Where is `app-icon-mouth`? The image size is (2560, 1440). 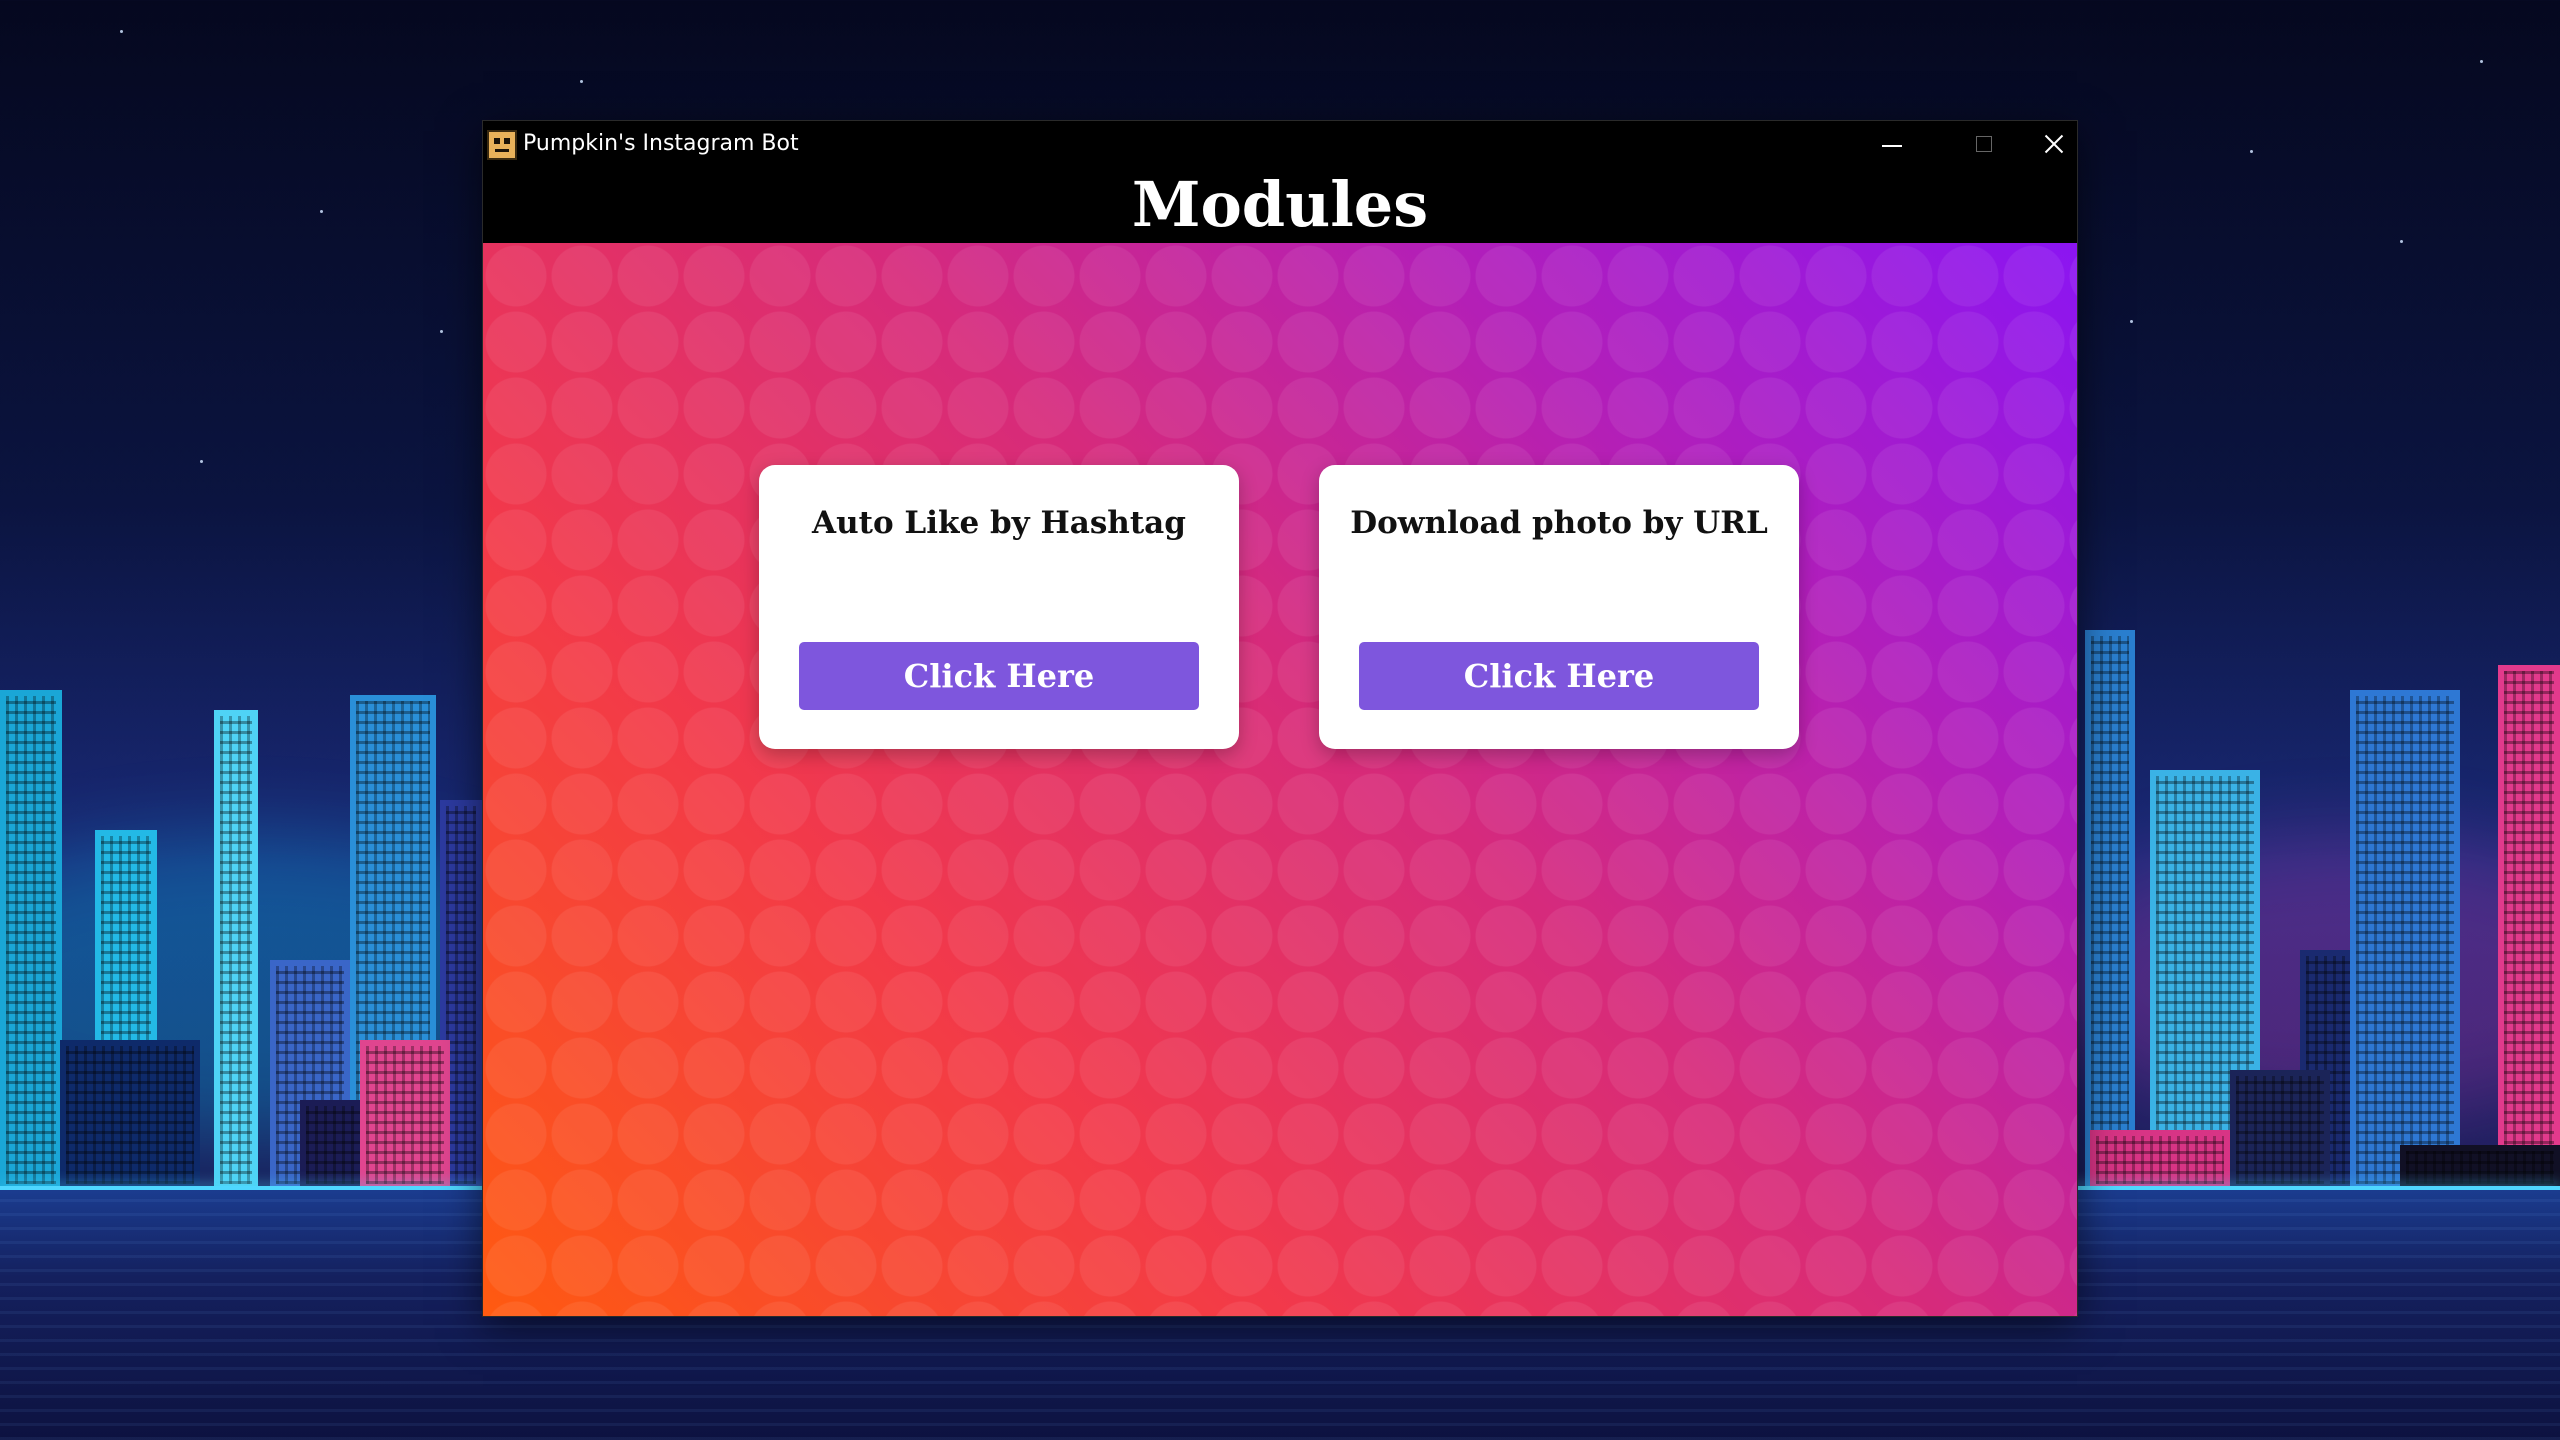
app-icon-mouth is located at coordinates (502, 150).